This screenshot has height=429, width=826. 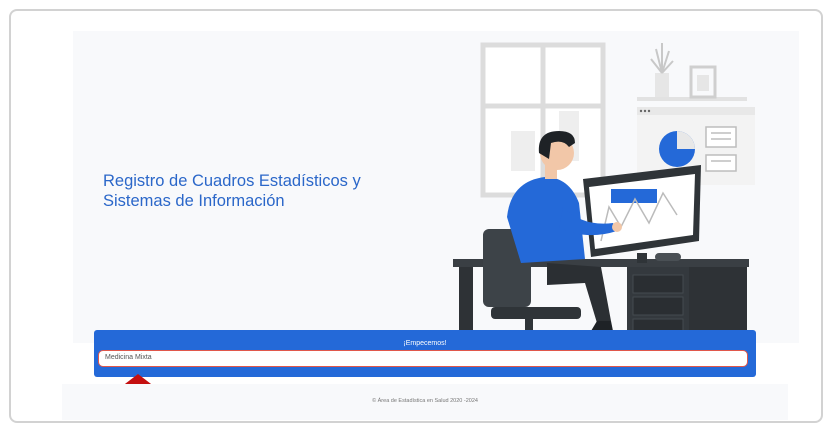 I want to click on banner-label: ¡Empecemos!, so click(x=425, y=343).